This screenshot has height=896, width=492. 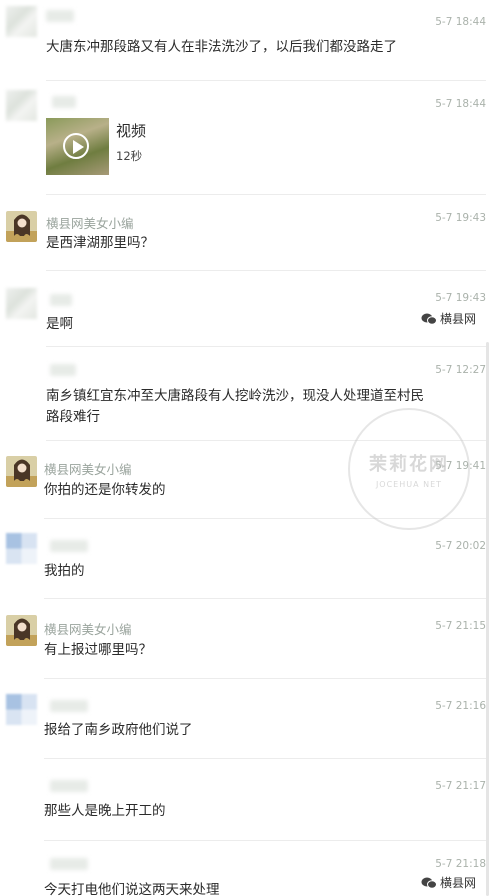 I want to click on comment-time: 5-7 20:02, so click(x=460, y=546).